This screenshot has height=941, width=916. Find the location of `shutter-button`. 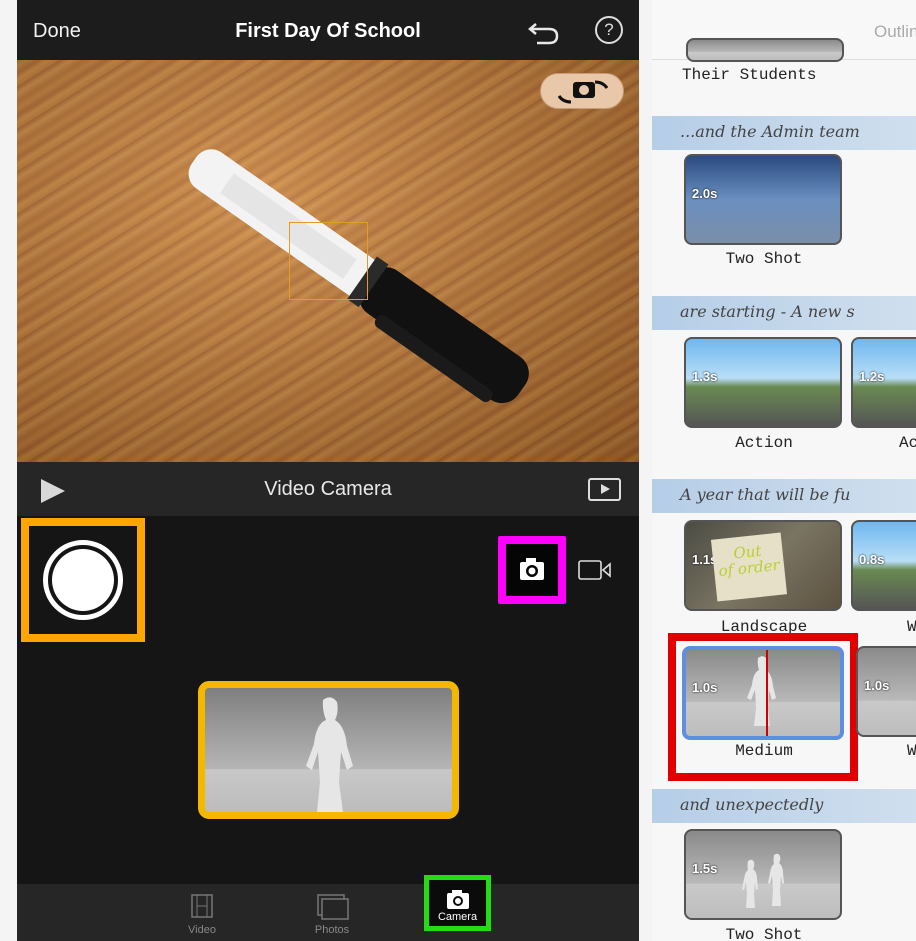

shutter-button is located at coordinates (83, 580).